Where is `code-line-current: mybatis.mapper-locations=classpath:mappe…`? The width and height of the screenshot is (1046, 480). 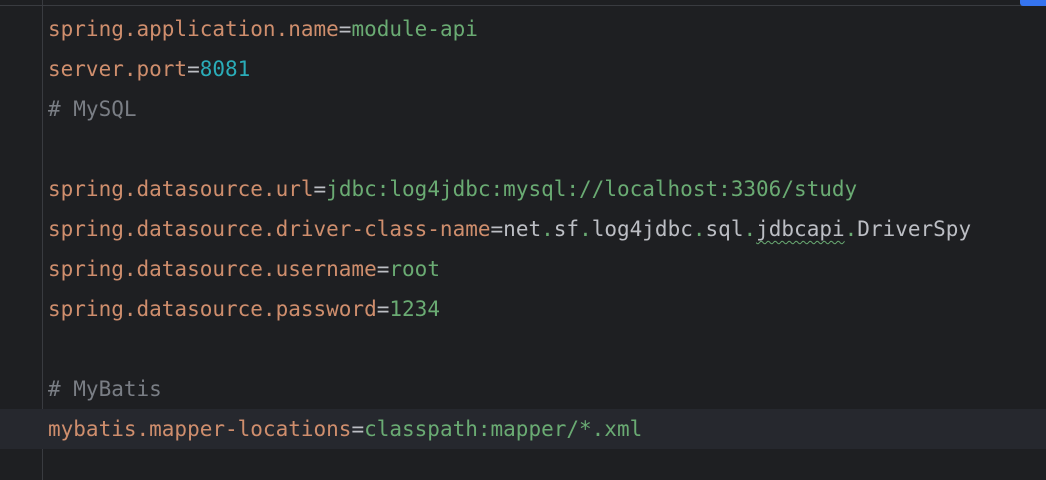
code-line-current: mybatis.mapper-locations=classpath:mappe… is located at coordinates (523, 429).